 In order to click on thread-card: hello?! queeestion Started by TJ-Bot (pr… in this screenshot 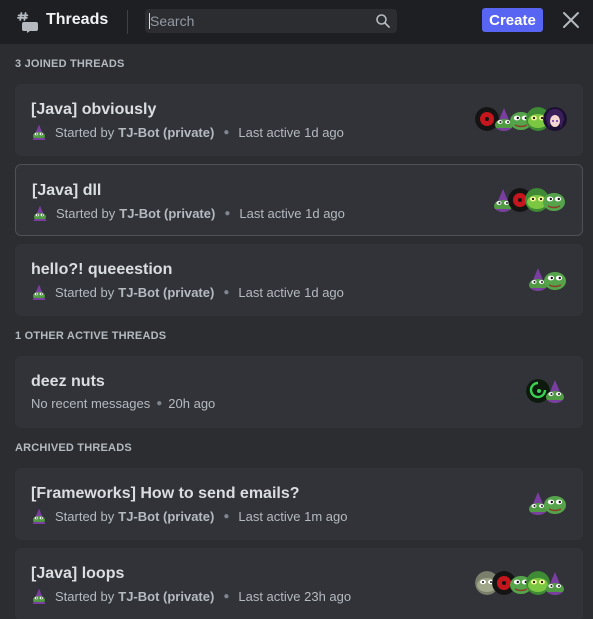, I will do `click(299, 280)`.